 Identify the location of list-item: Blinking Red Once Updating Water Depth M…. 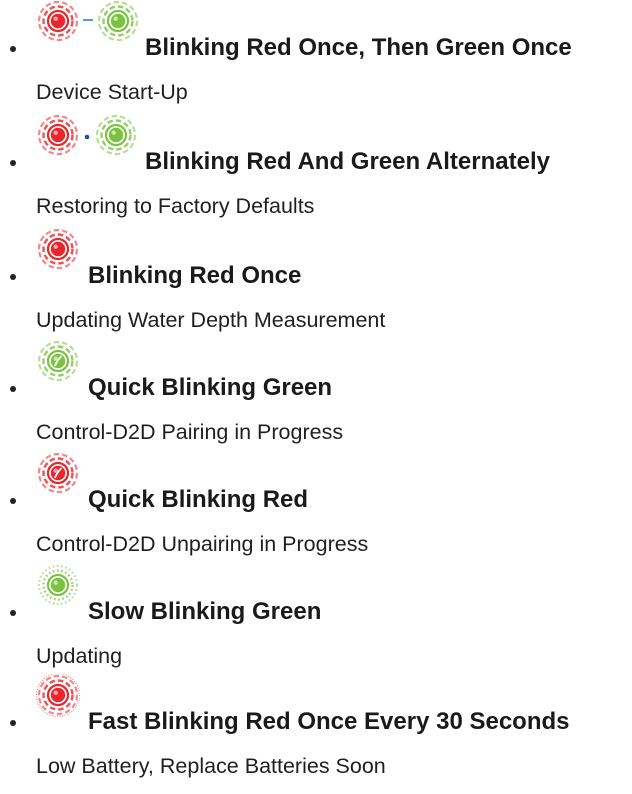
(316, 283).